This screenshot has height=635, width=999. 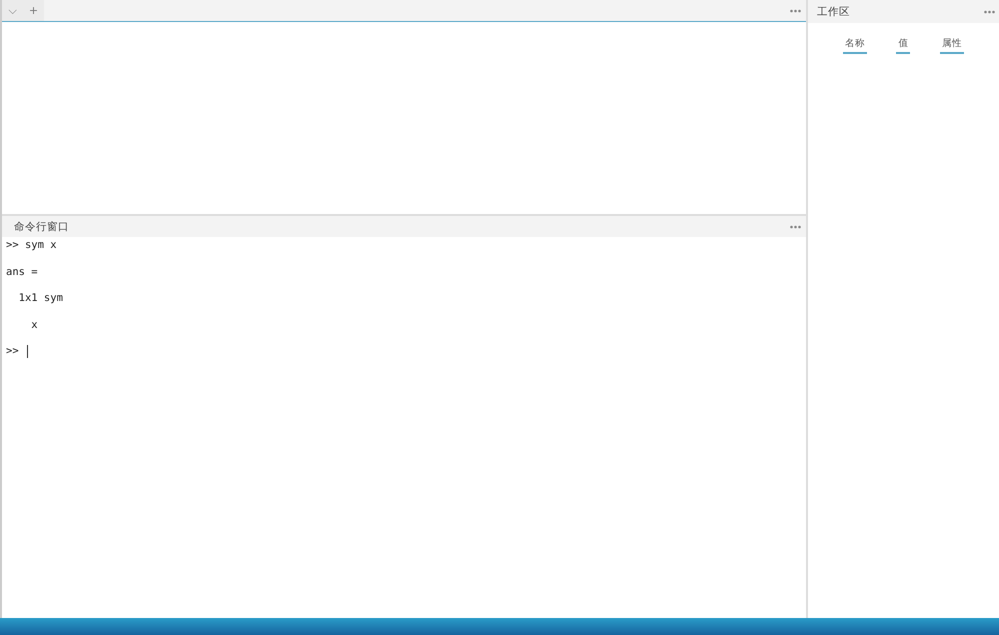 What do you see at coordinates (33, 10) in the screenshot?
I see `add-tab-button: +` at bounding box center [33, 10].